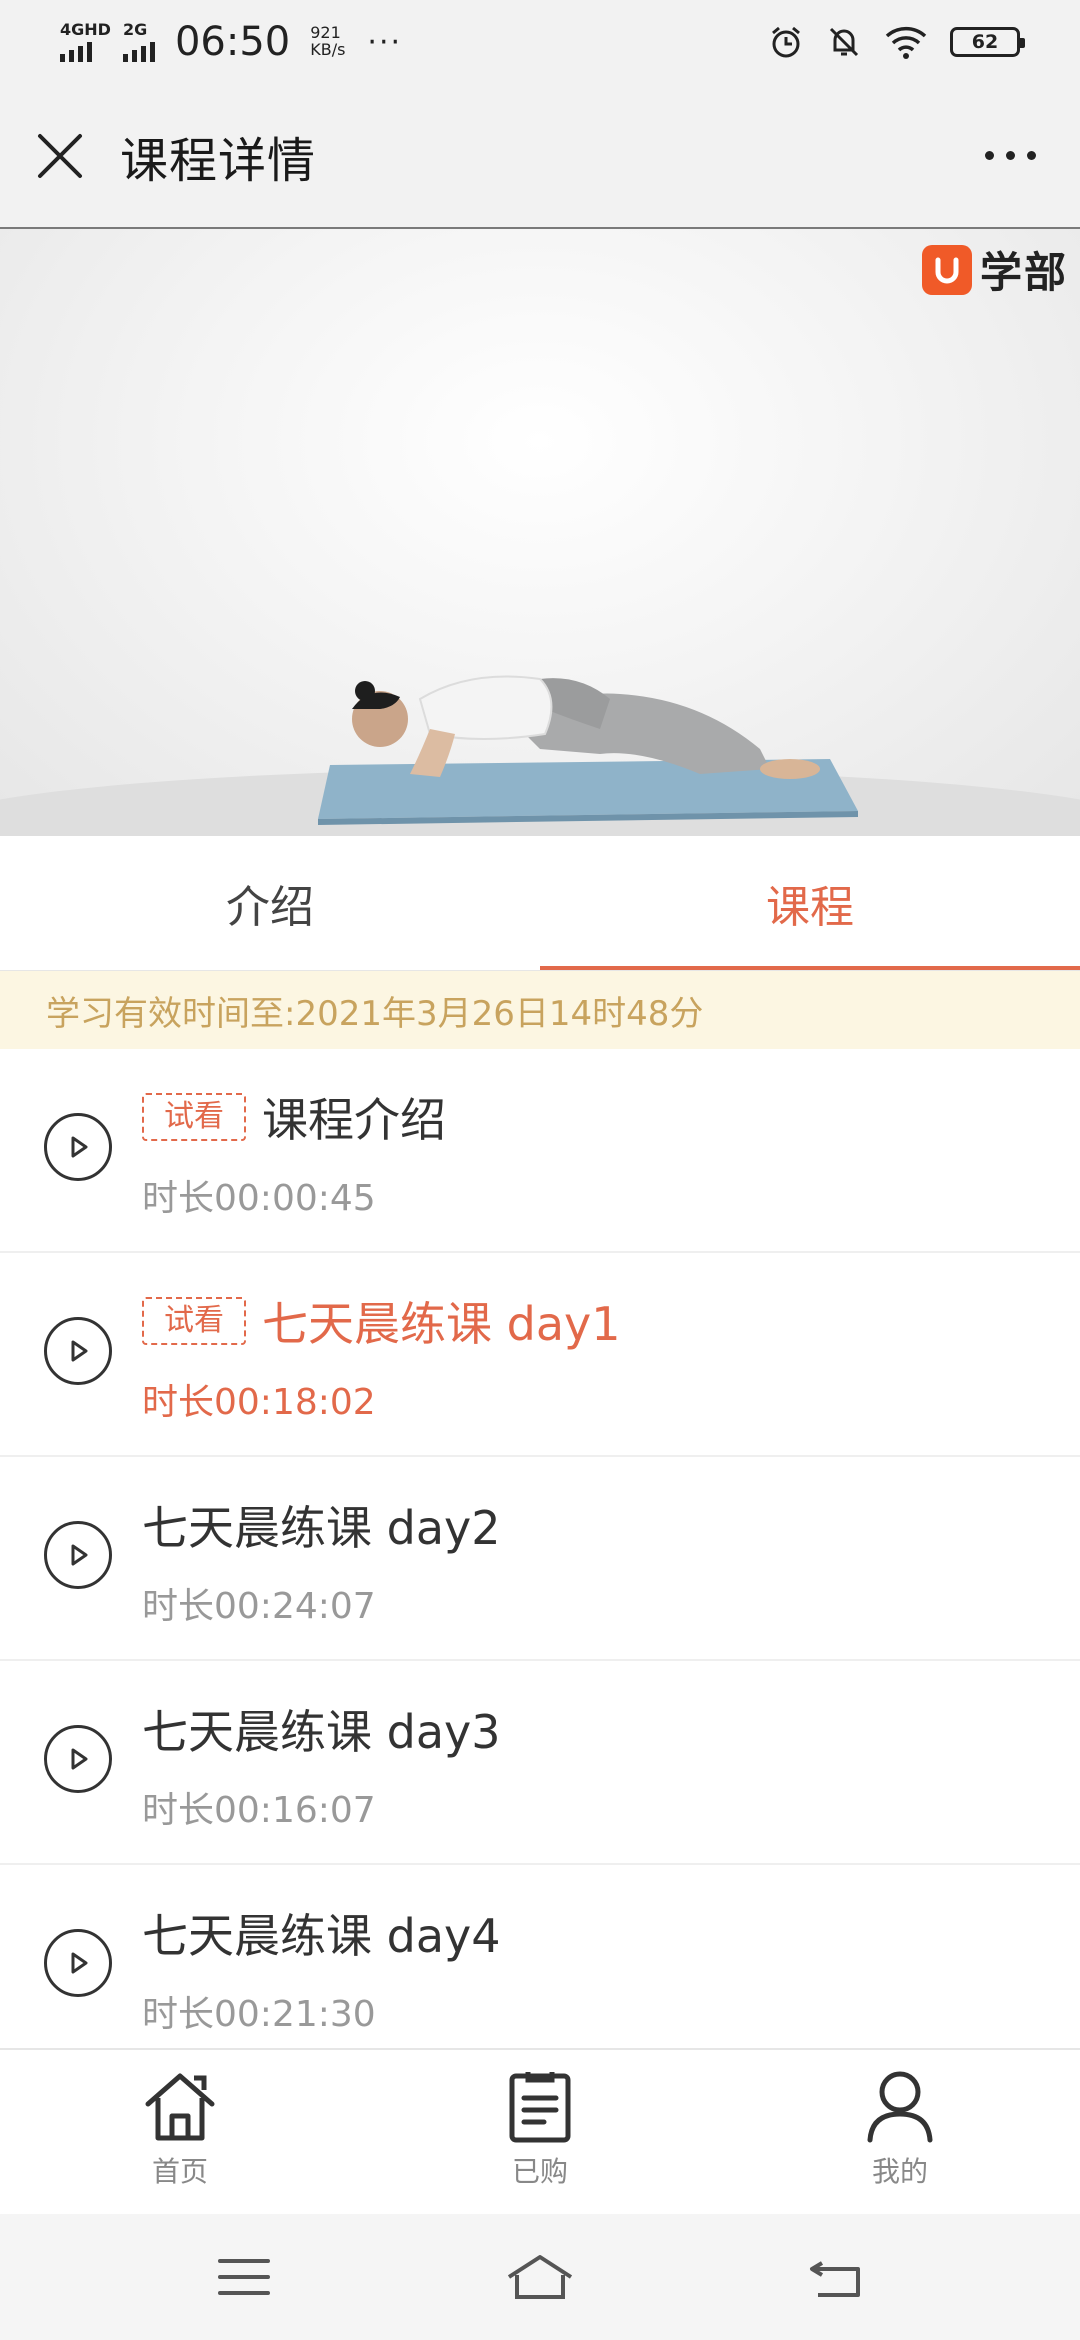  I want to click on lesson-info: 试看 七天晨练课 day1 时长00:18:02, so click(596, 1358).